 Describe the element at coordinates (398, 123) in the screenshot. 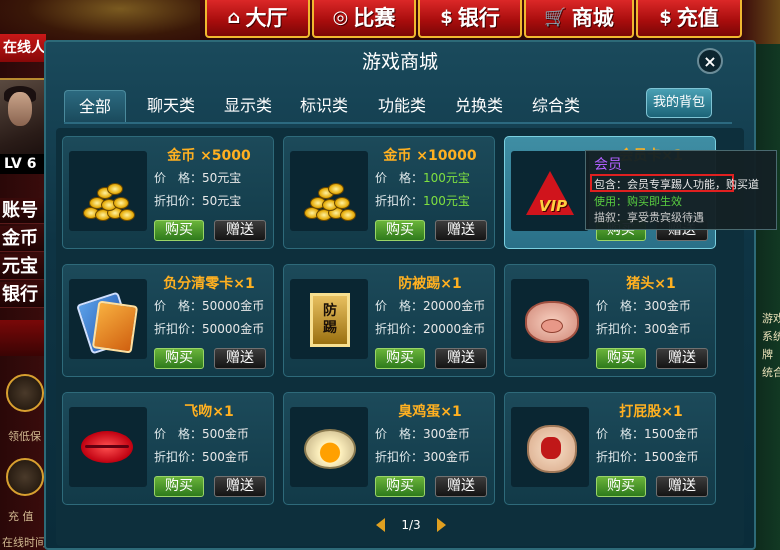

I see `tab-underline` at that location.